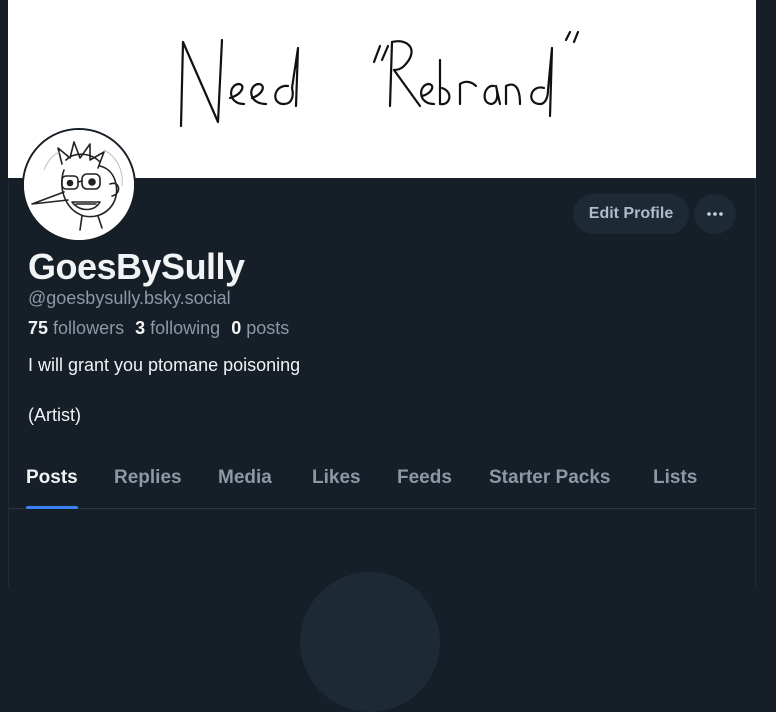 This screenshot has width=776, height=712. Describe the element at coordinates (236, 328) in the screenshot. I see `posts-count: 0` at that location.